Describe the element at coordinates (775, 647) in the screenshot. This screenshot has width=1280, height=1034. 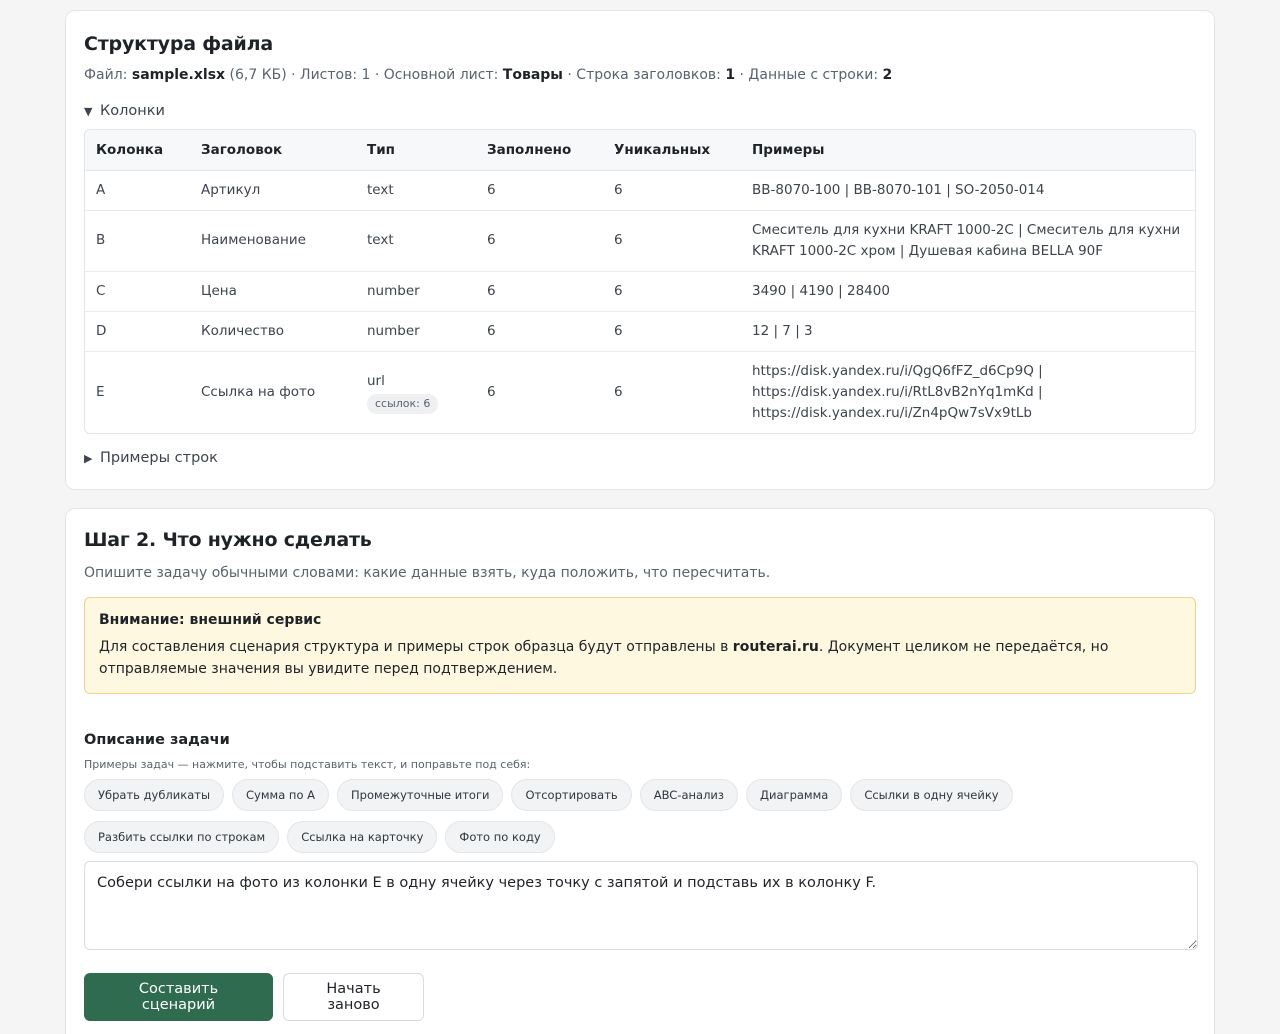
I see `service-name: routerai.ru` at that location.